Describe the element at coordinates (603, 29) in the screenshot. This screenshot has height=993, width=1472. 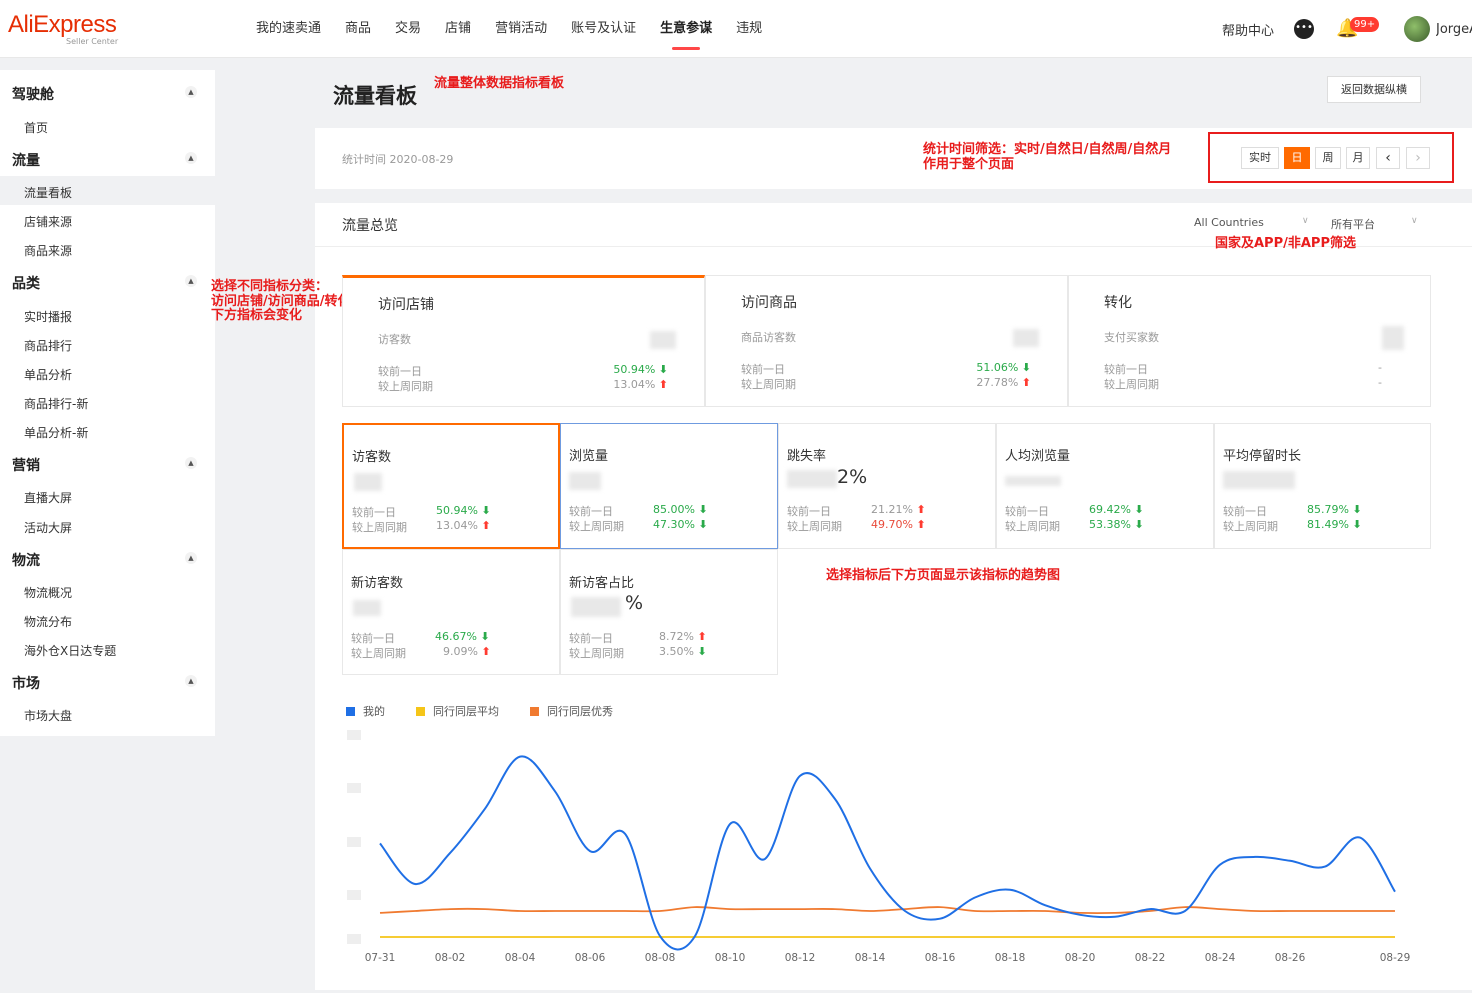
I see `nav-account: 账号及认证` at that location.